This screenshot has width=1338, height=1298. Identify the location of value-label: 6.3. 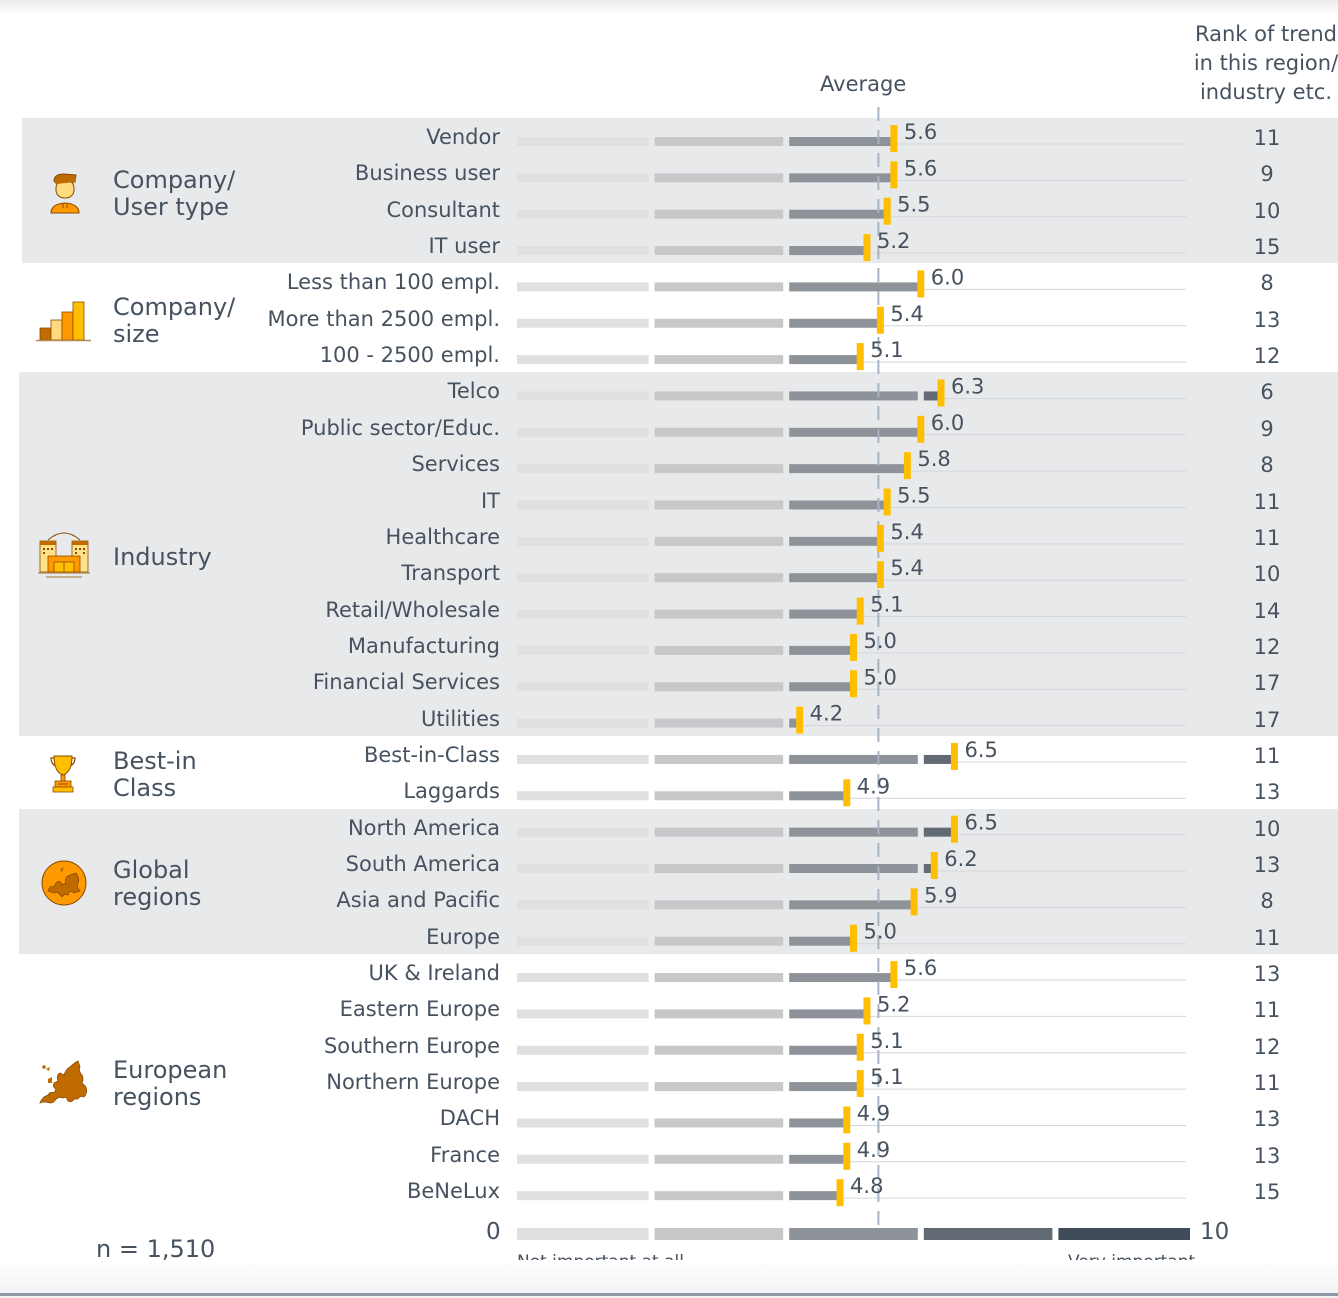
(967, 386).